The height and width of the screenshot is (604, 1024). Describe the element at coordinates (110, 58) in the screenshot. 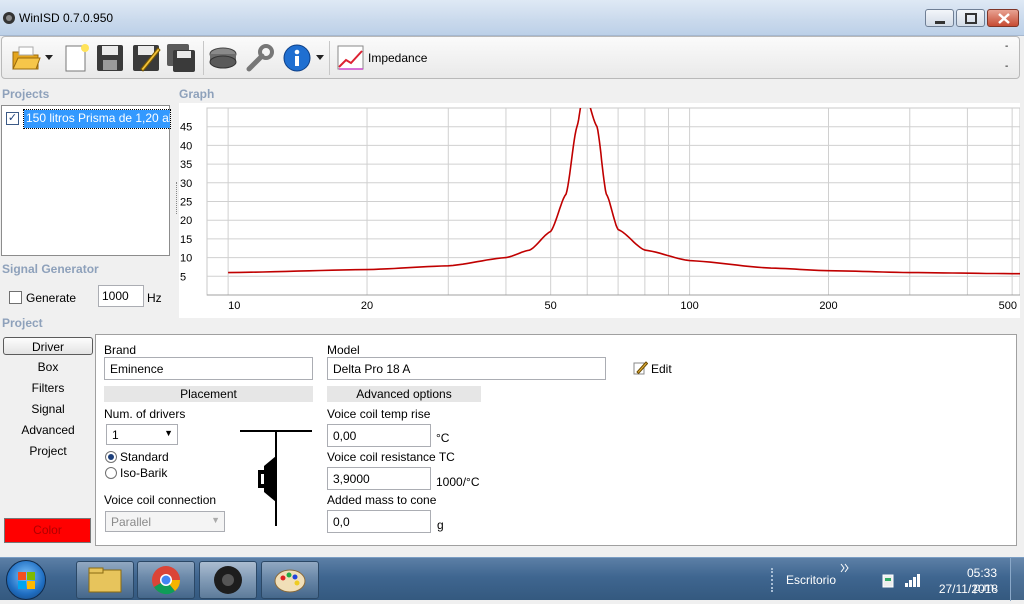

I see `save-icon` at that location.